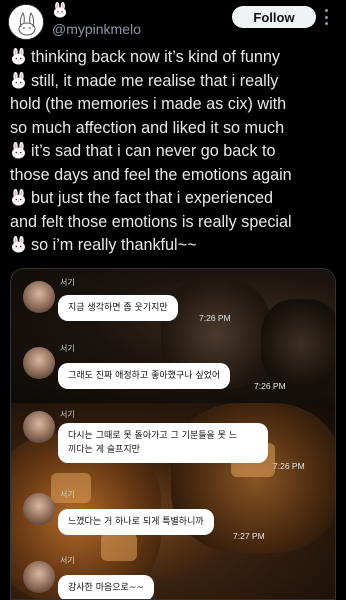  Describe the element at coordinates (136, 522) in the screenshot. I see `chat-bubble: 느꼈다는 거 하나로 되게 특별하니까` at that location.